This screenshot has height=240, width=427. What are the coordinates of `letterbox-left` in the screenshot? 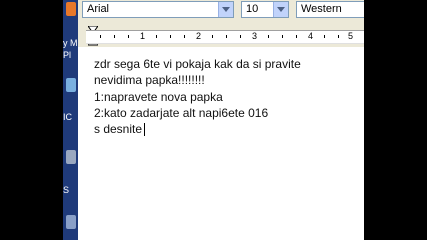 It's located at (31, 120).